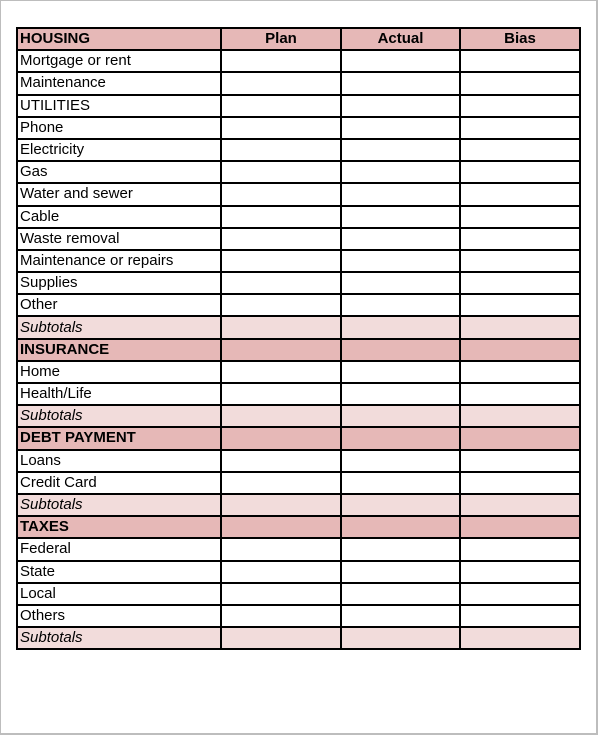 The width and height of the screenshot is (600, 737). What do you see at coordinates (119, 150) in the screenshot?
I see `row-label: Electricity` at bounding box center [119, 150].